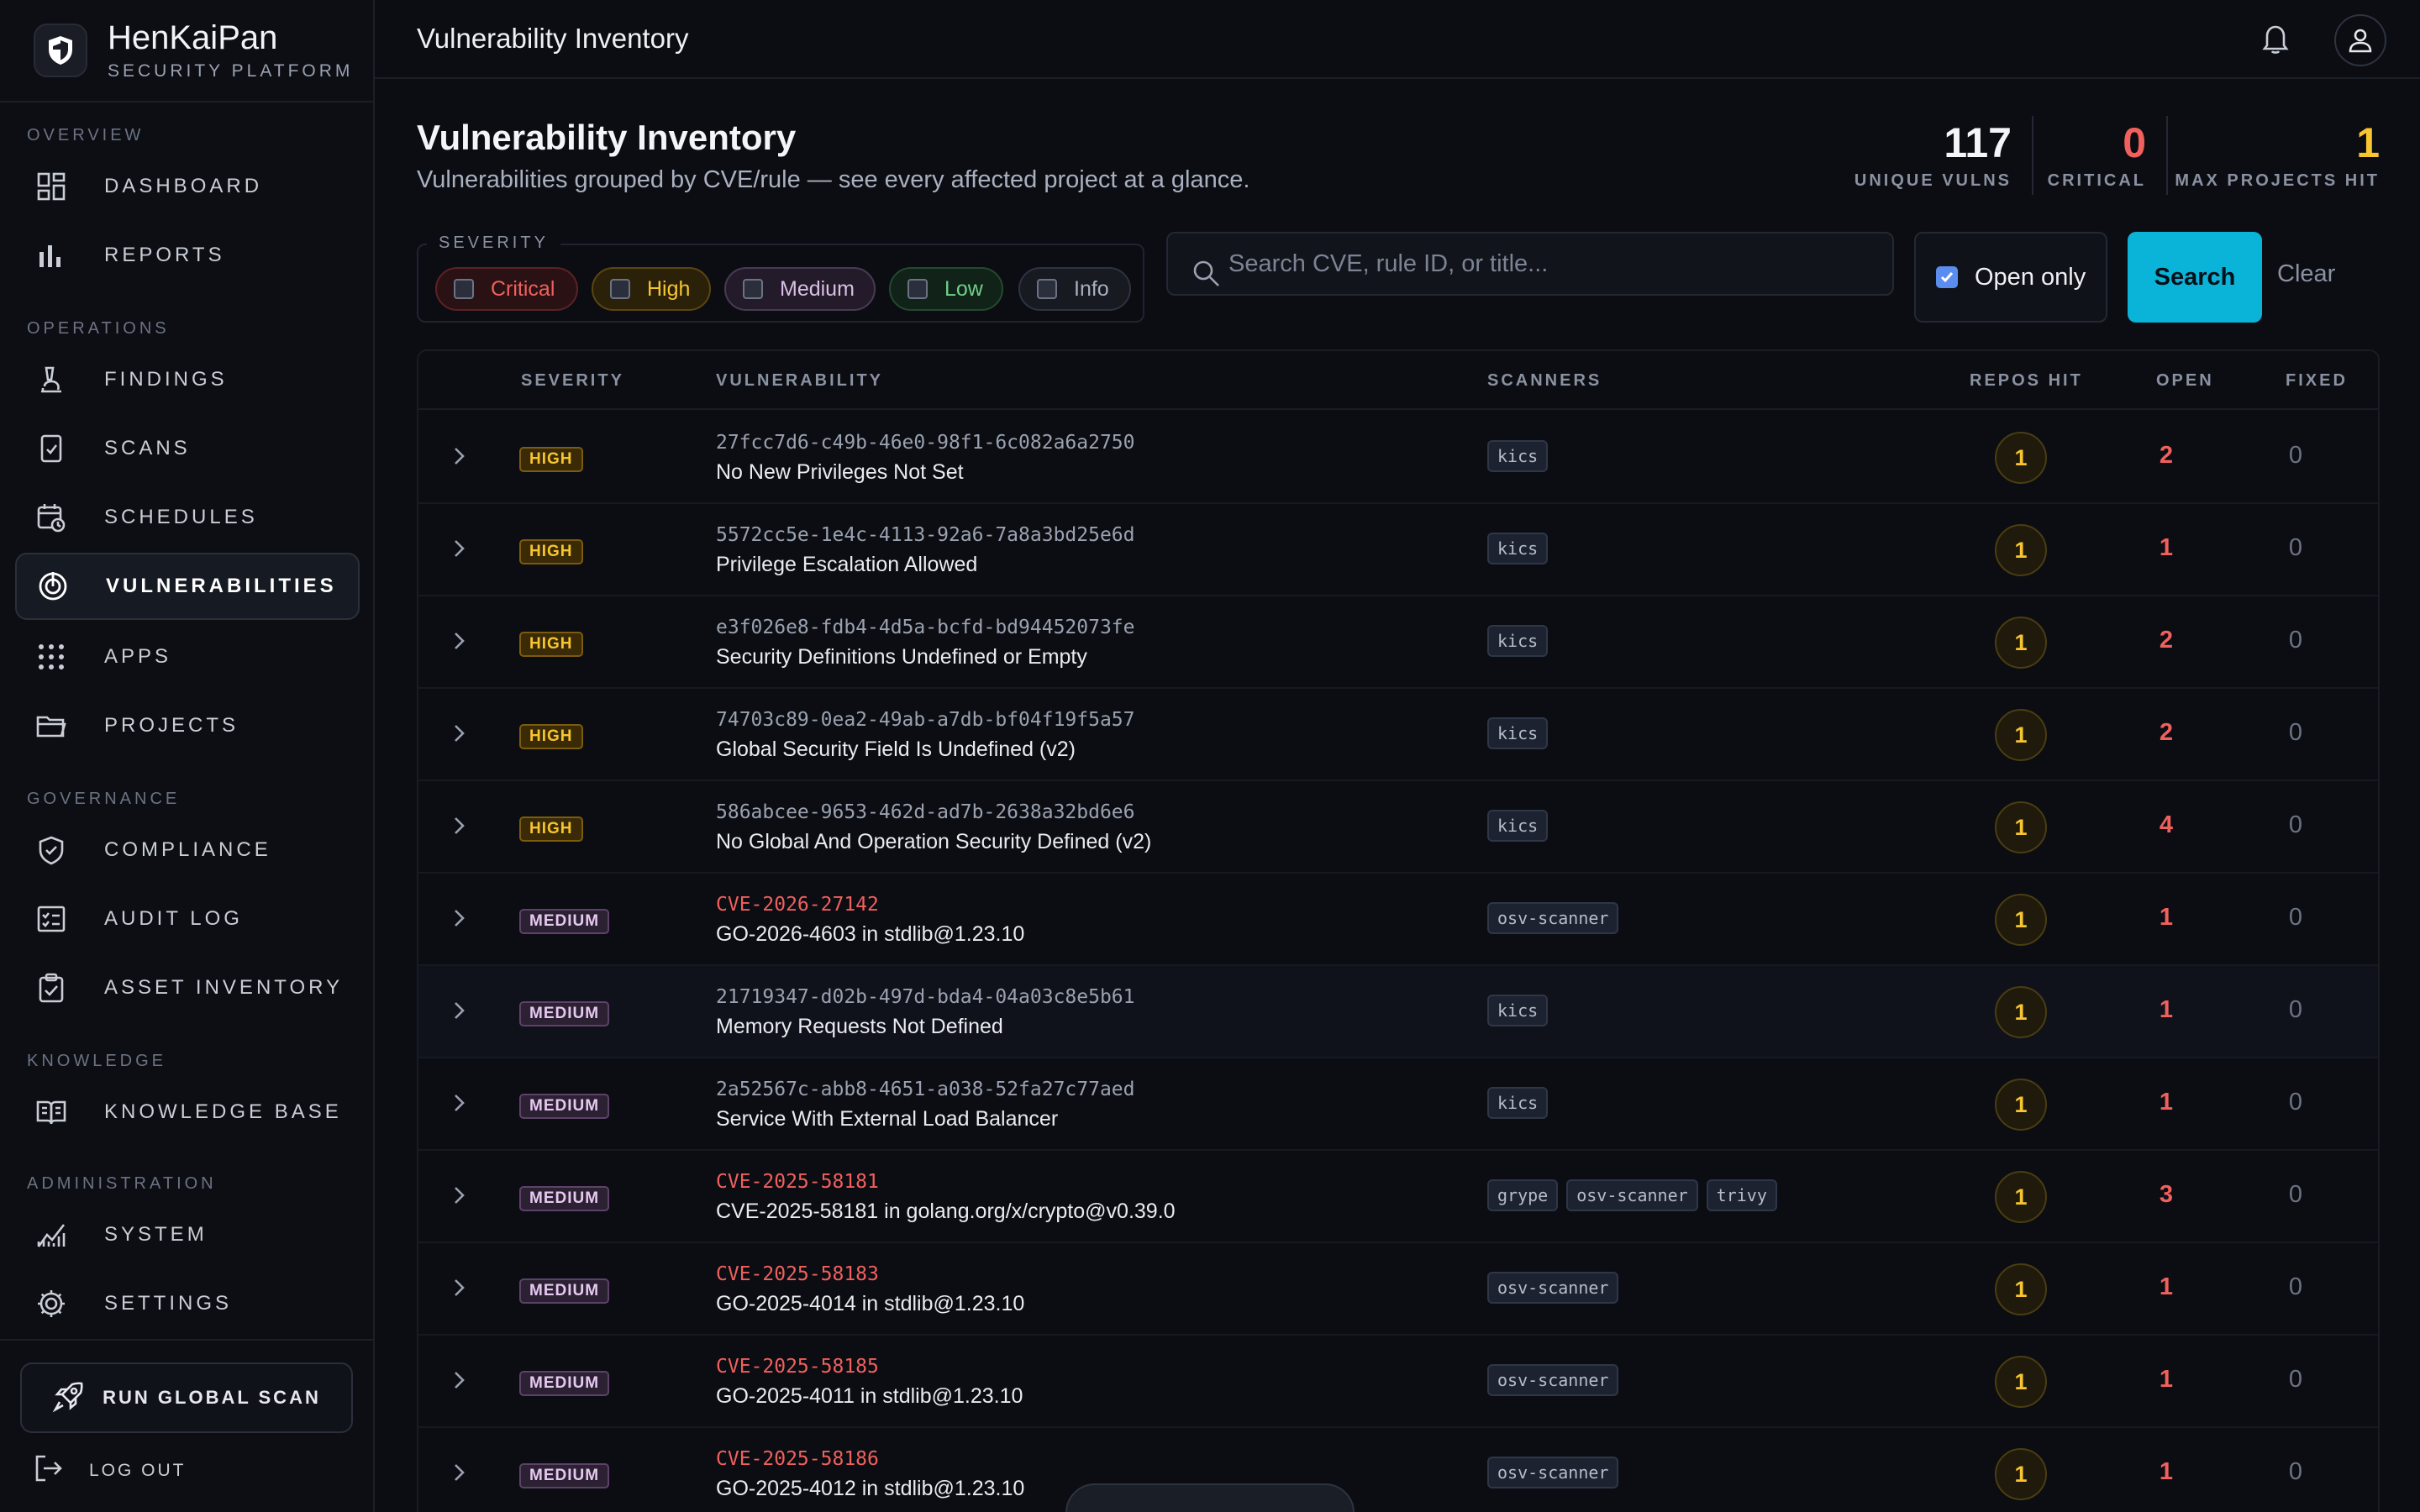 Image resolution: width=2420 pixels, height=1512 pixels. Describe the element at coordinates (187, 1397) in the screenshot. I see `run-global-scan-button: RUN GLOBAL SCAN` at that location.